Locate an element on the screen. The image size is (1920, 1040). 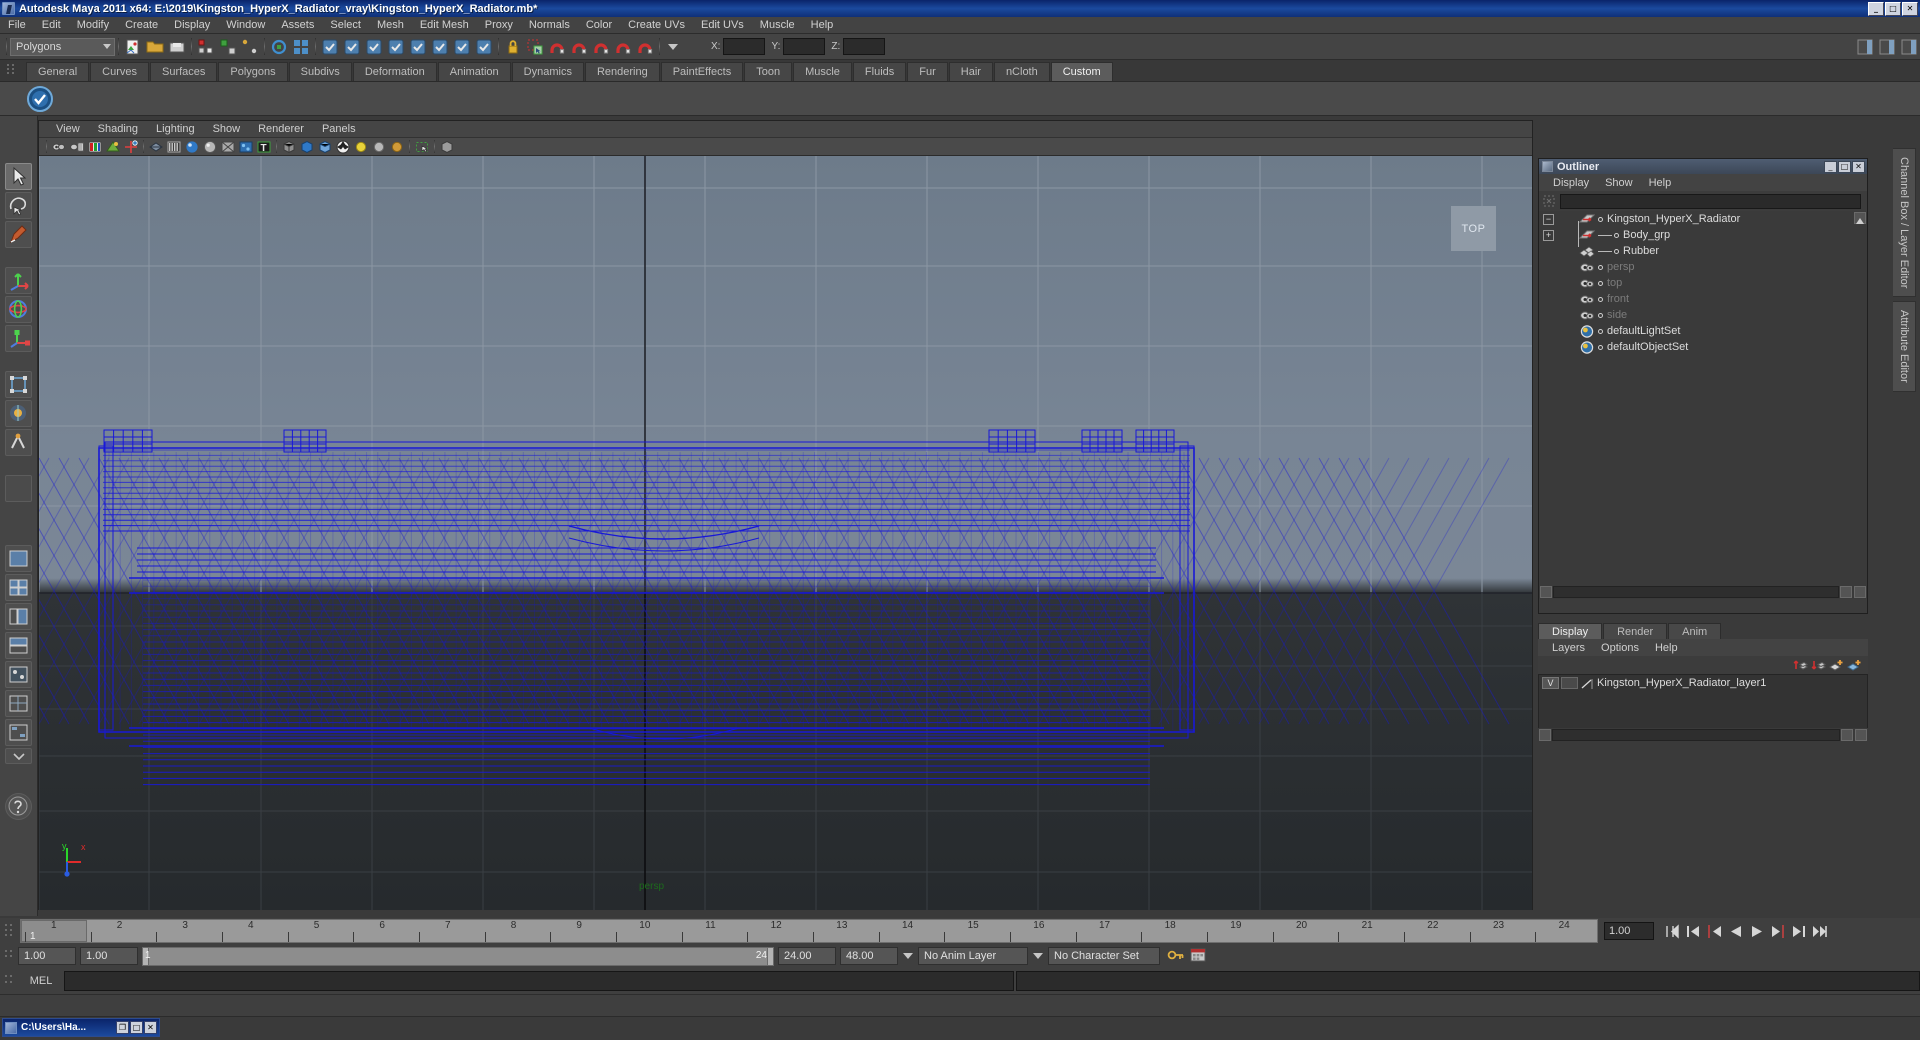
quick-layout-outliner-icon is located at coordinates (18, 616).